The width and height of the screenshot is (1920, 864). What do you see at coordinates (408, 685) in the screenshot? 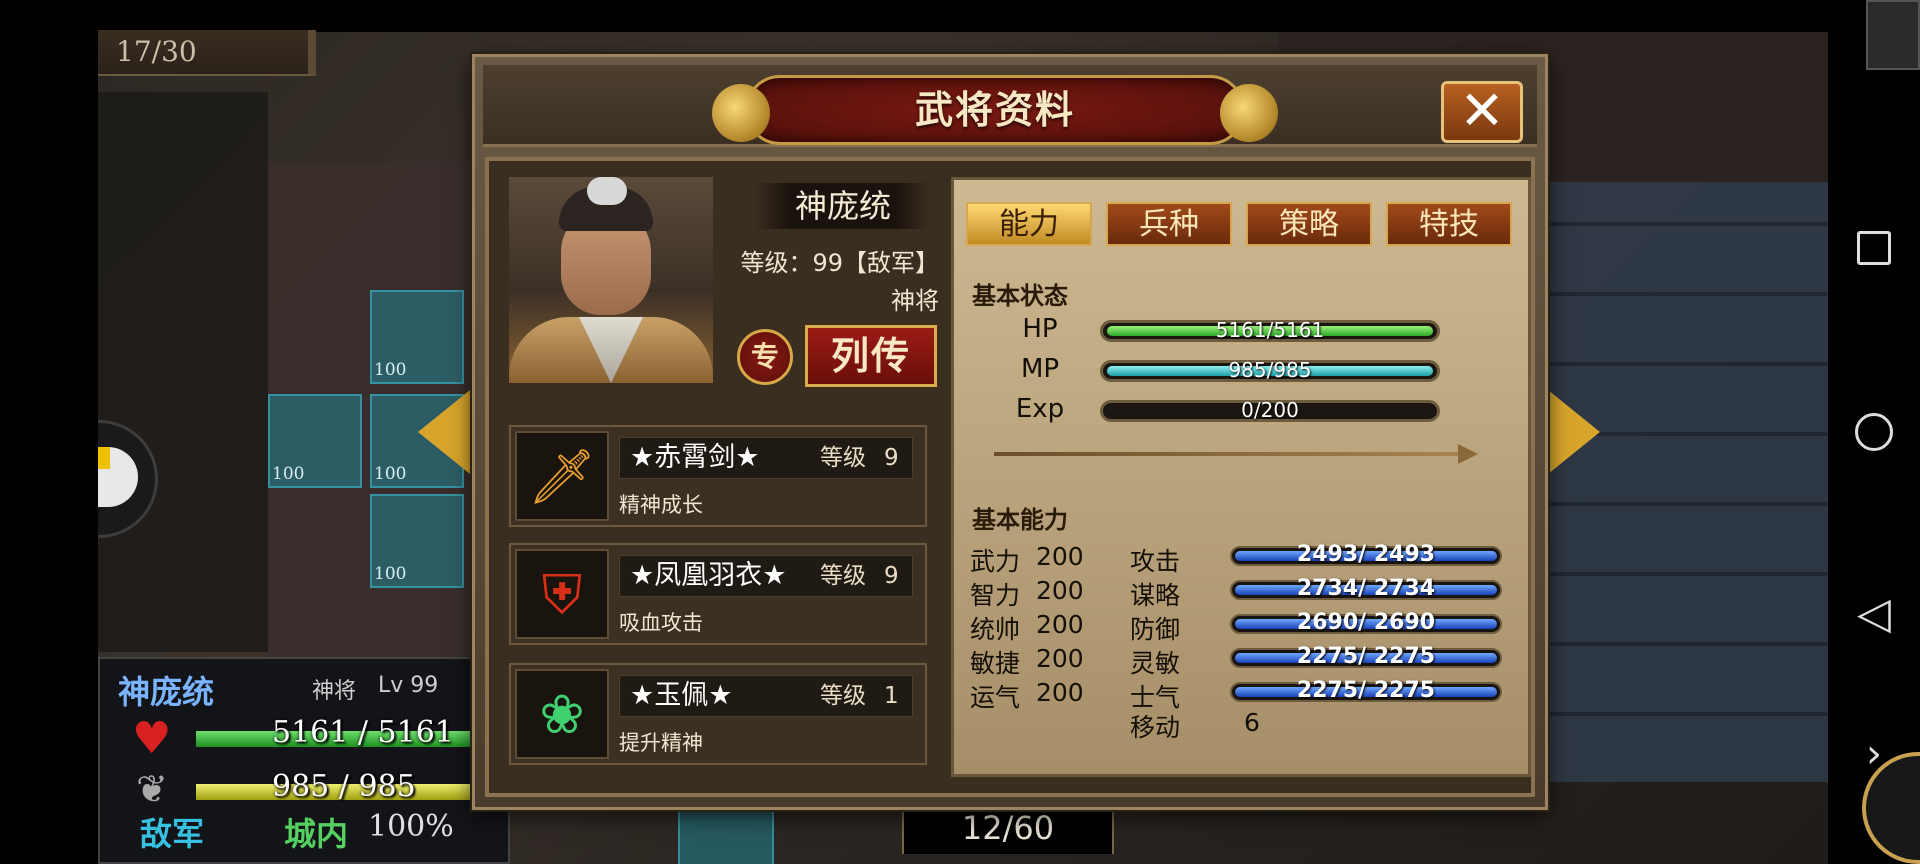
I see `unit-level: Lv 99` at bounding box center [408, 685].